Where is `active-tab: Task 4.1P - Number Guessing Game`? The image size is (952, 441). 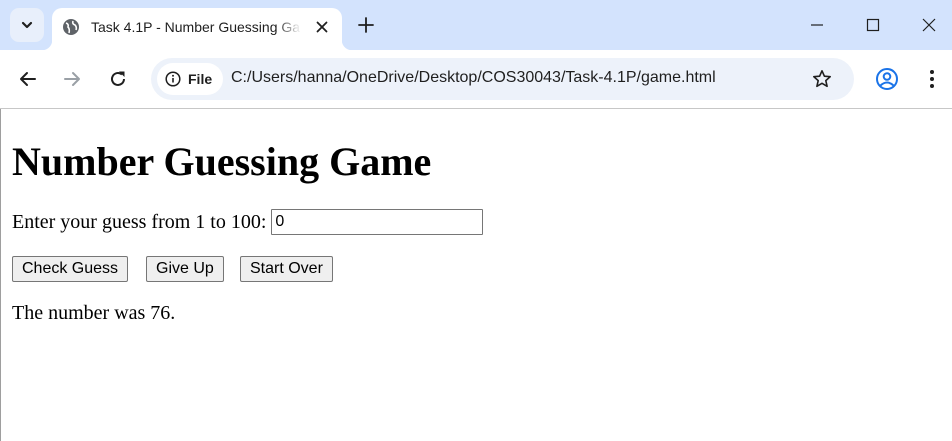 active-tab: Task 4.1P - Number Guessing Game is located at coordinates (197, 29).